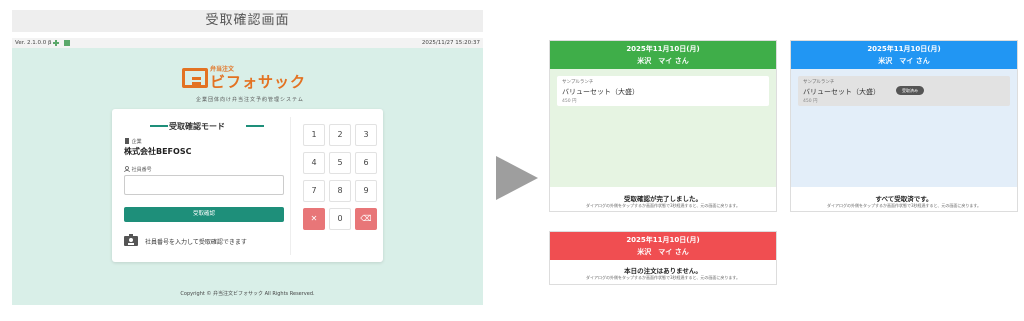 The image size is (1024, 321). Describe the element at coordinates (314, 219) in the screenshot. I see `clear-key: ✕` at that location.